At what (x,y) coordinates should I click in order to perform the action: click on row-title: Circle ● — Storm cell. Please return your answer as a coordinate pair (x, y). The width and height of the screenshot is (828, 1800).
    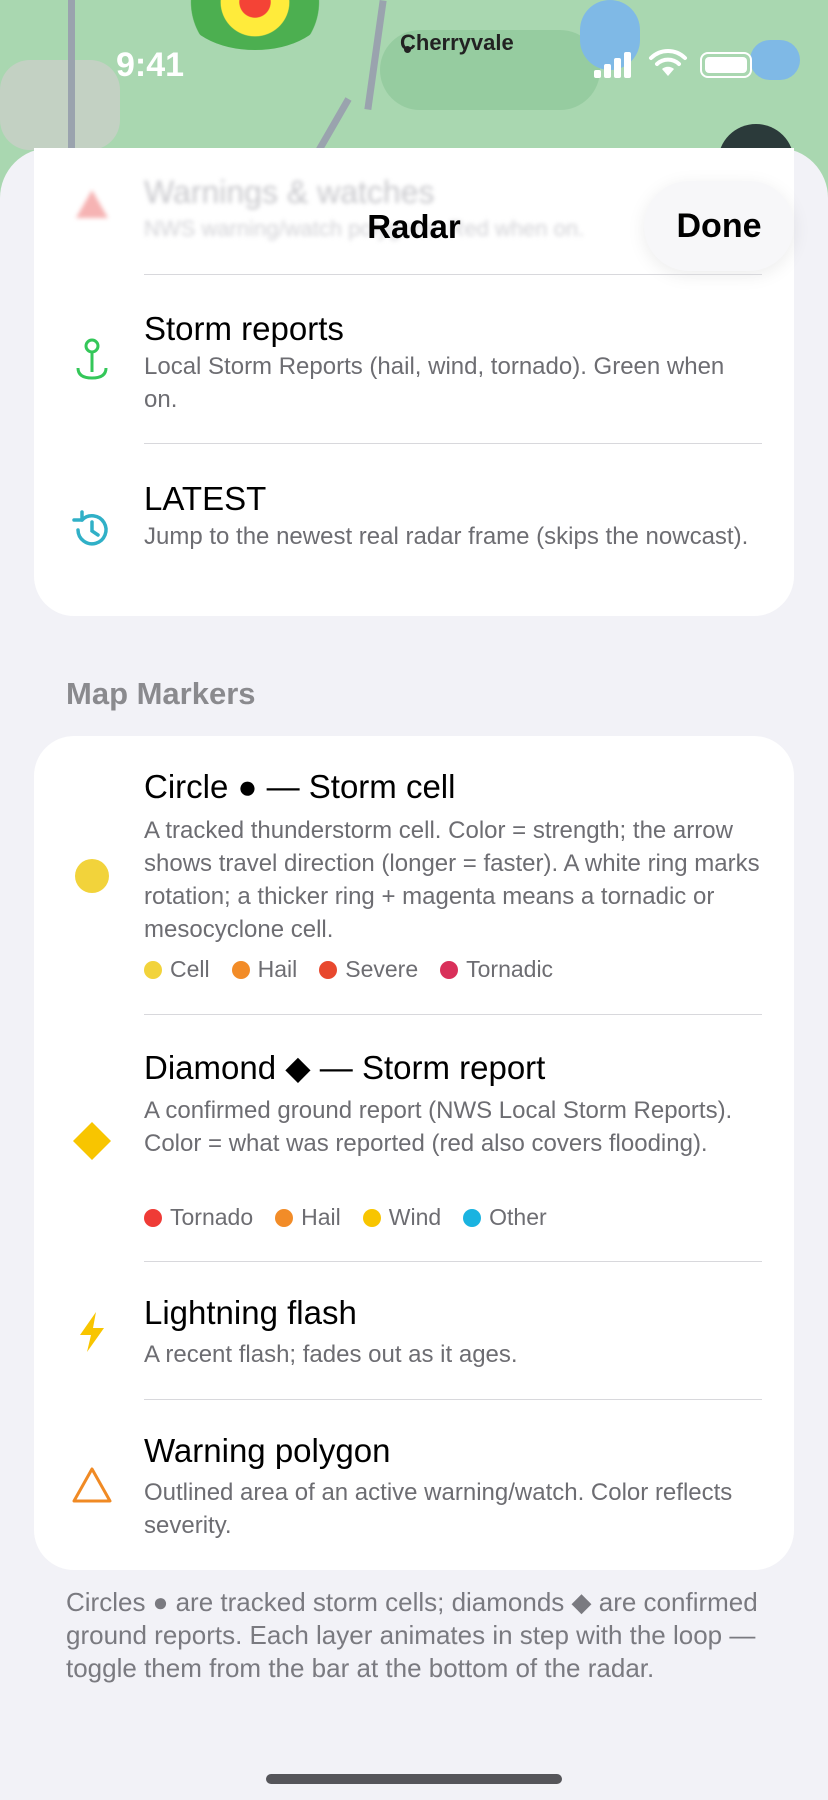
    Looking at the image, I should click on (300, 786).